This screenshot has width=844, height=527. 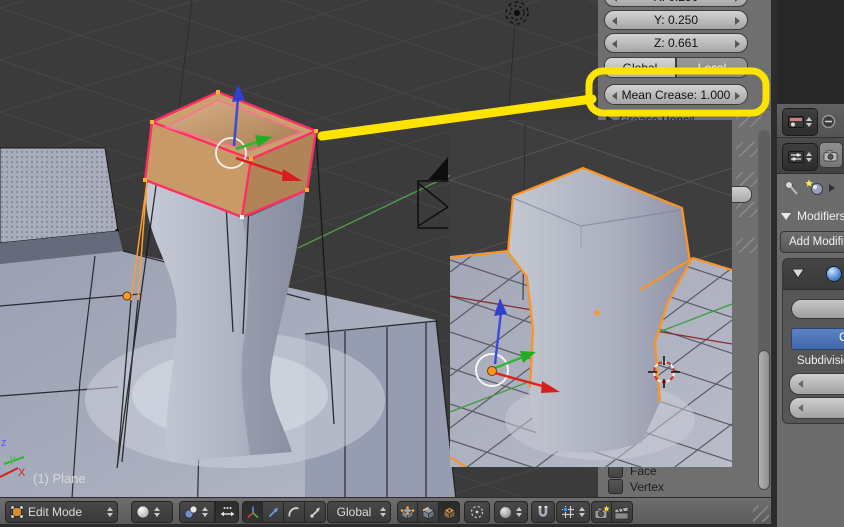 What do you see at coordinates (813, 274) in the screenshot?
I see `modifier-header` at bounding box center [813, 274].